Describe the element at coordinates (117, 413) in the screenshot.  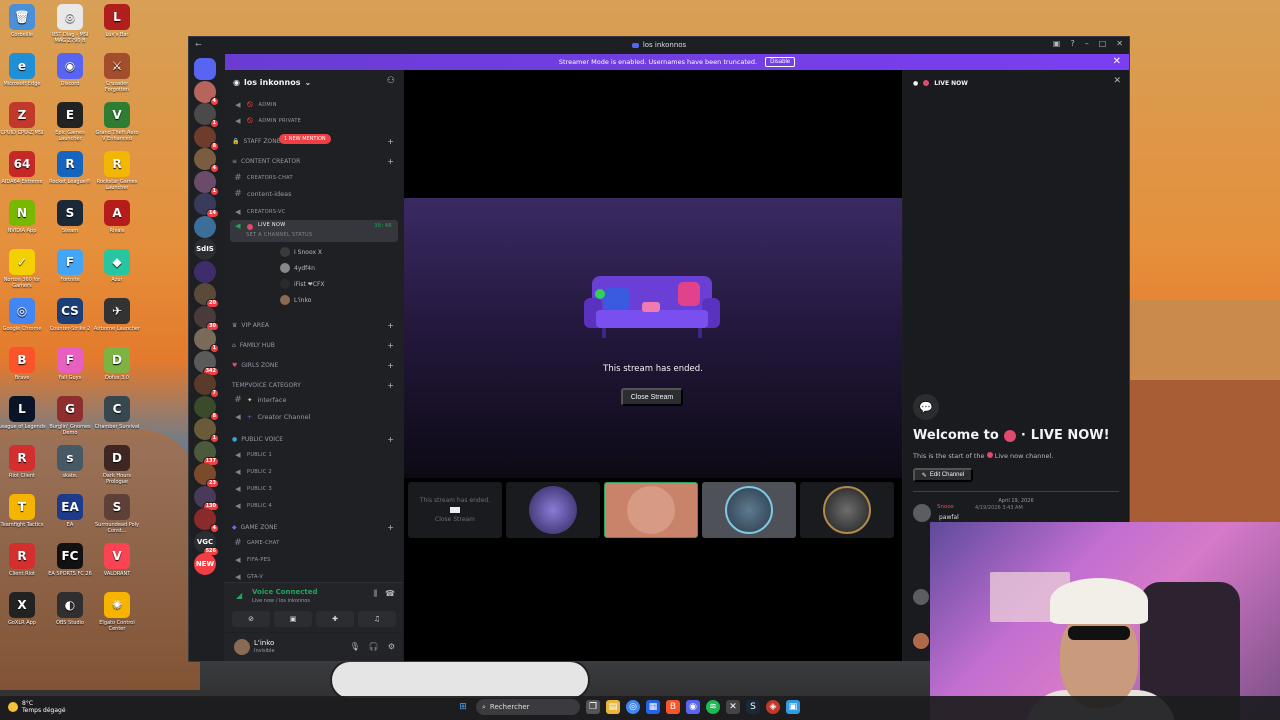
I see `desktop-icon: C Chamber Survival` at that location.